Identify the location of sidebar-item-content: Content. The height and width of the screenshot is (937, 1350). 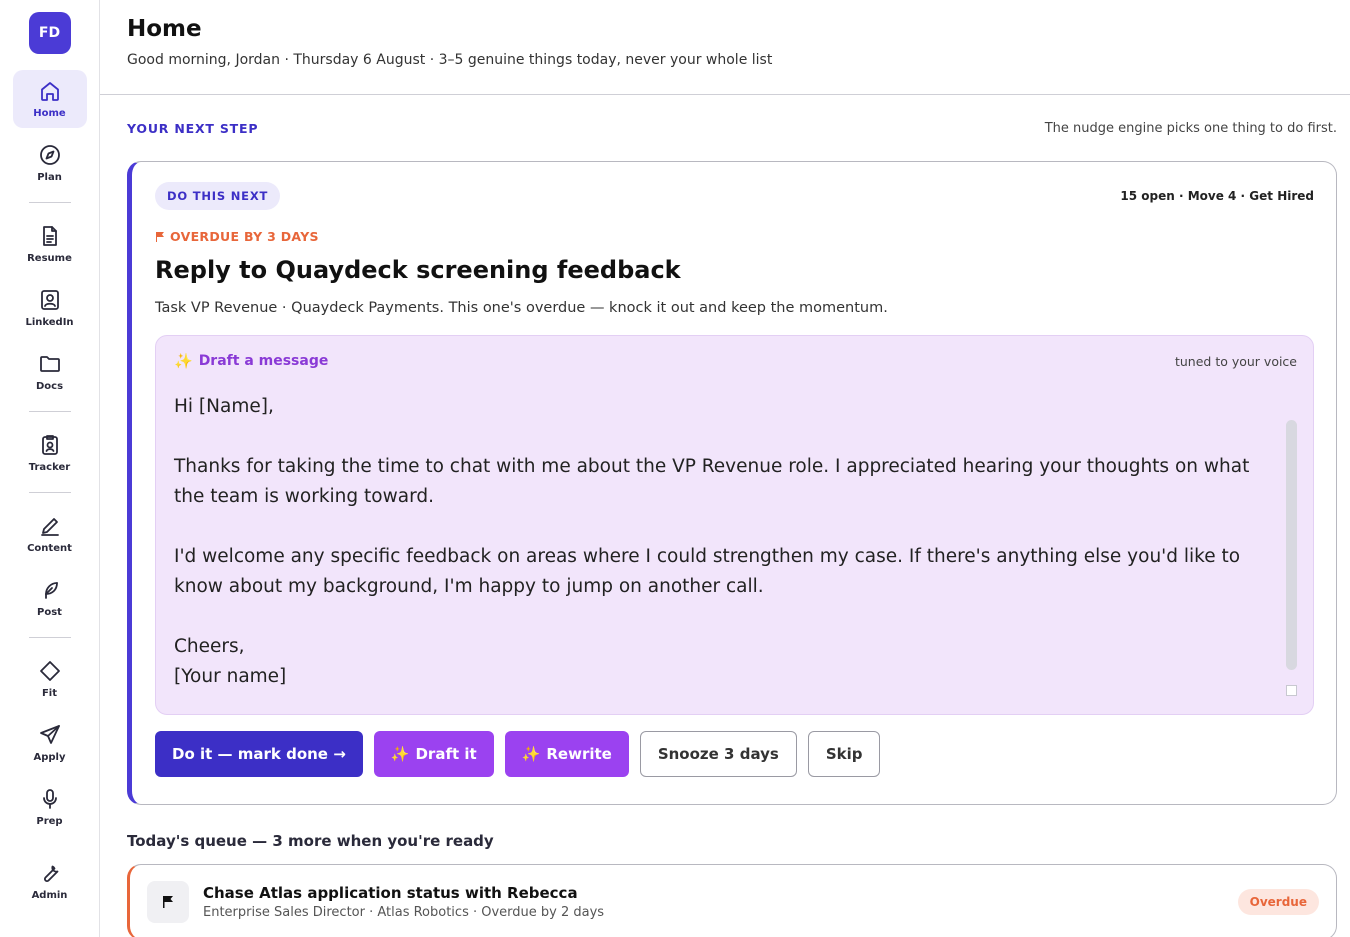
(50, 534).